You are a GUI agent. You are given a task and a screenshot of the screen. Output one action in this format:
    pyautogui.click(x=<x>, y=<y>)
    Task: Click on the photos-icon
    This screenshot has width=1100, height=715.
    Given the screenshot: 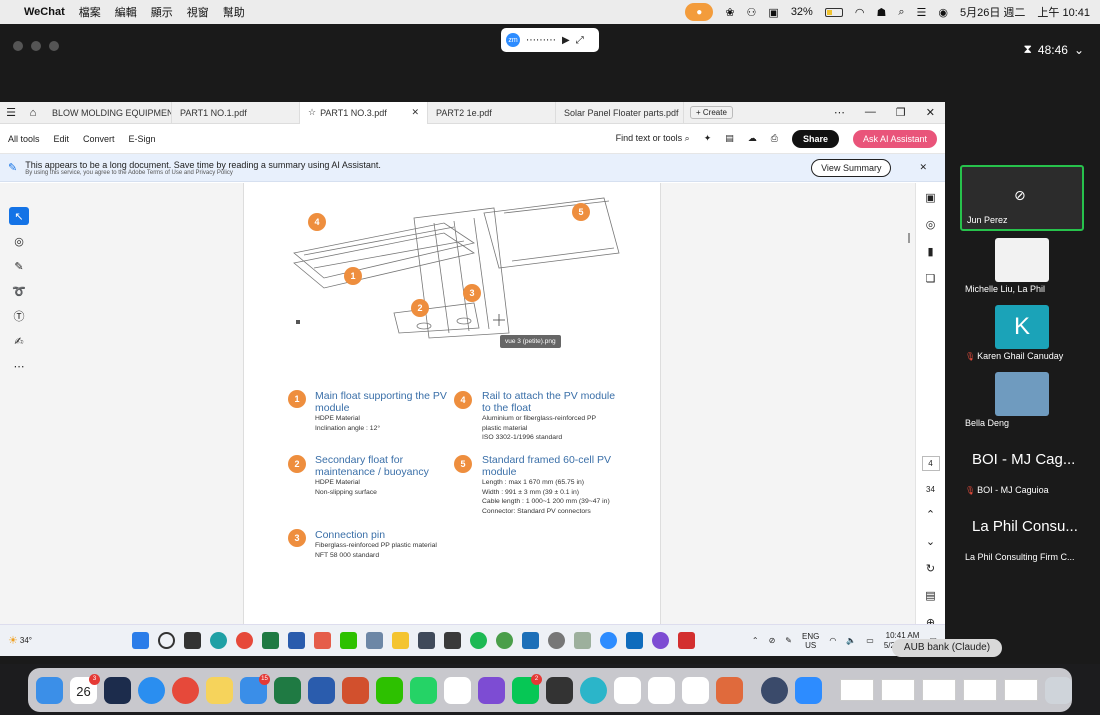 What is the action you would take?
    pyautogui.click(x=426, y=640)
    